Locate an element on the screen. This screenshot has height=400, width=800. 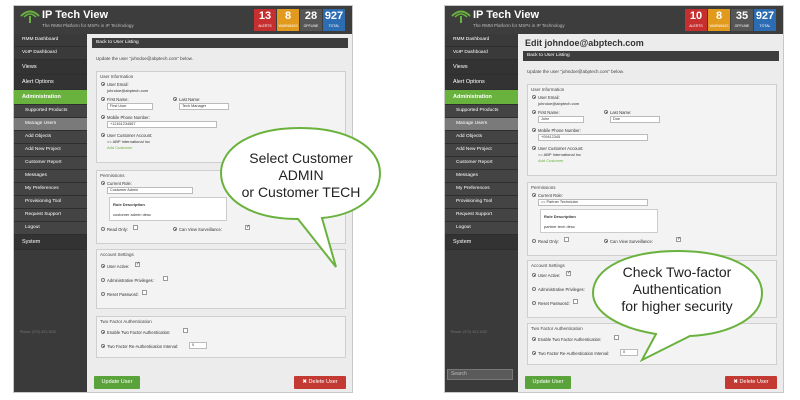
phone-input: +09412345 is located at coordinates (593, 137).